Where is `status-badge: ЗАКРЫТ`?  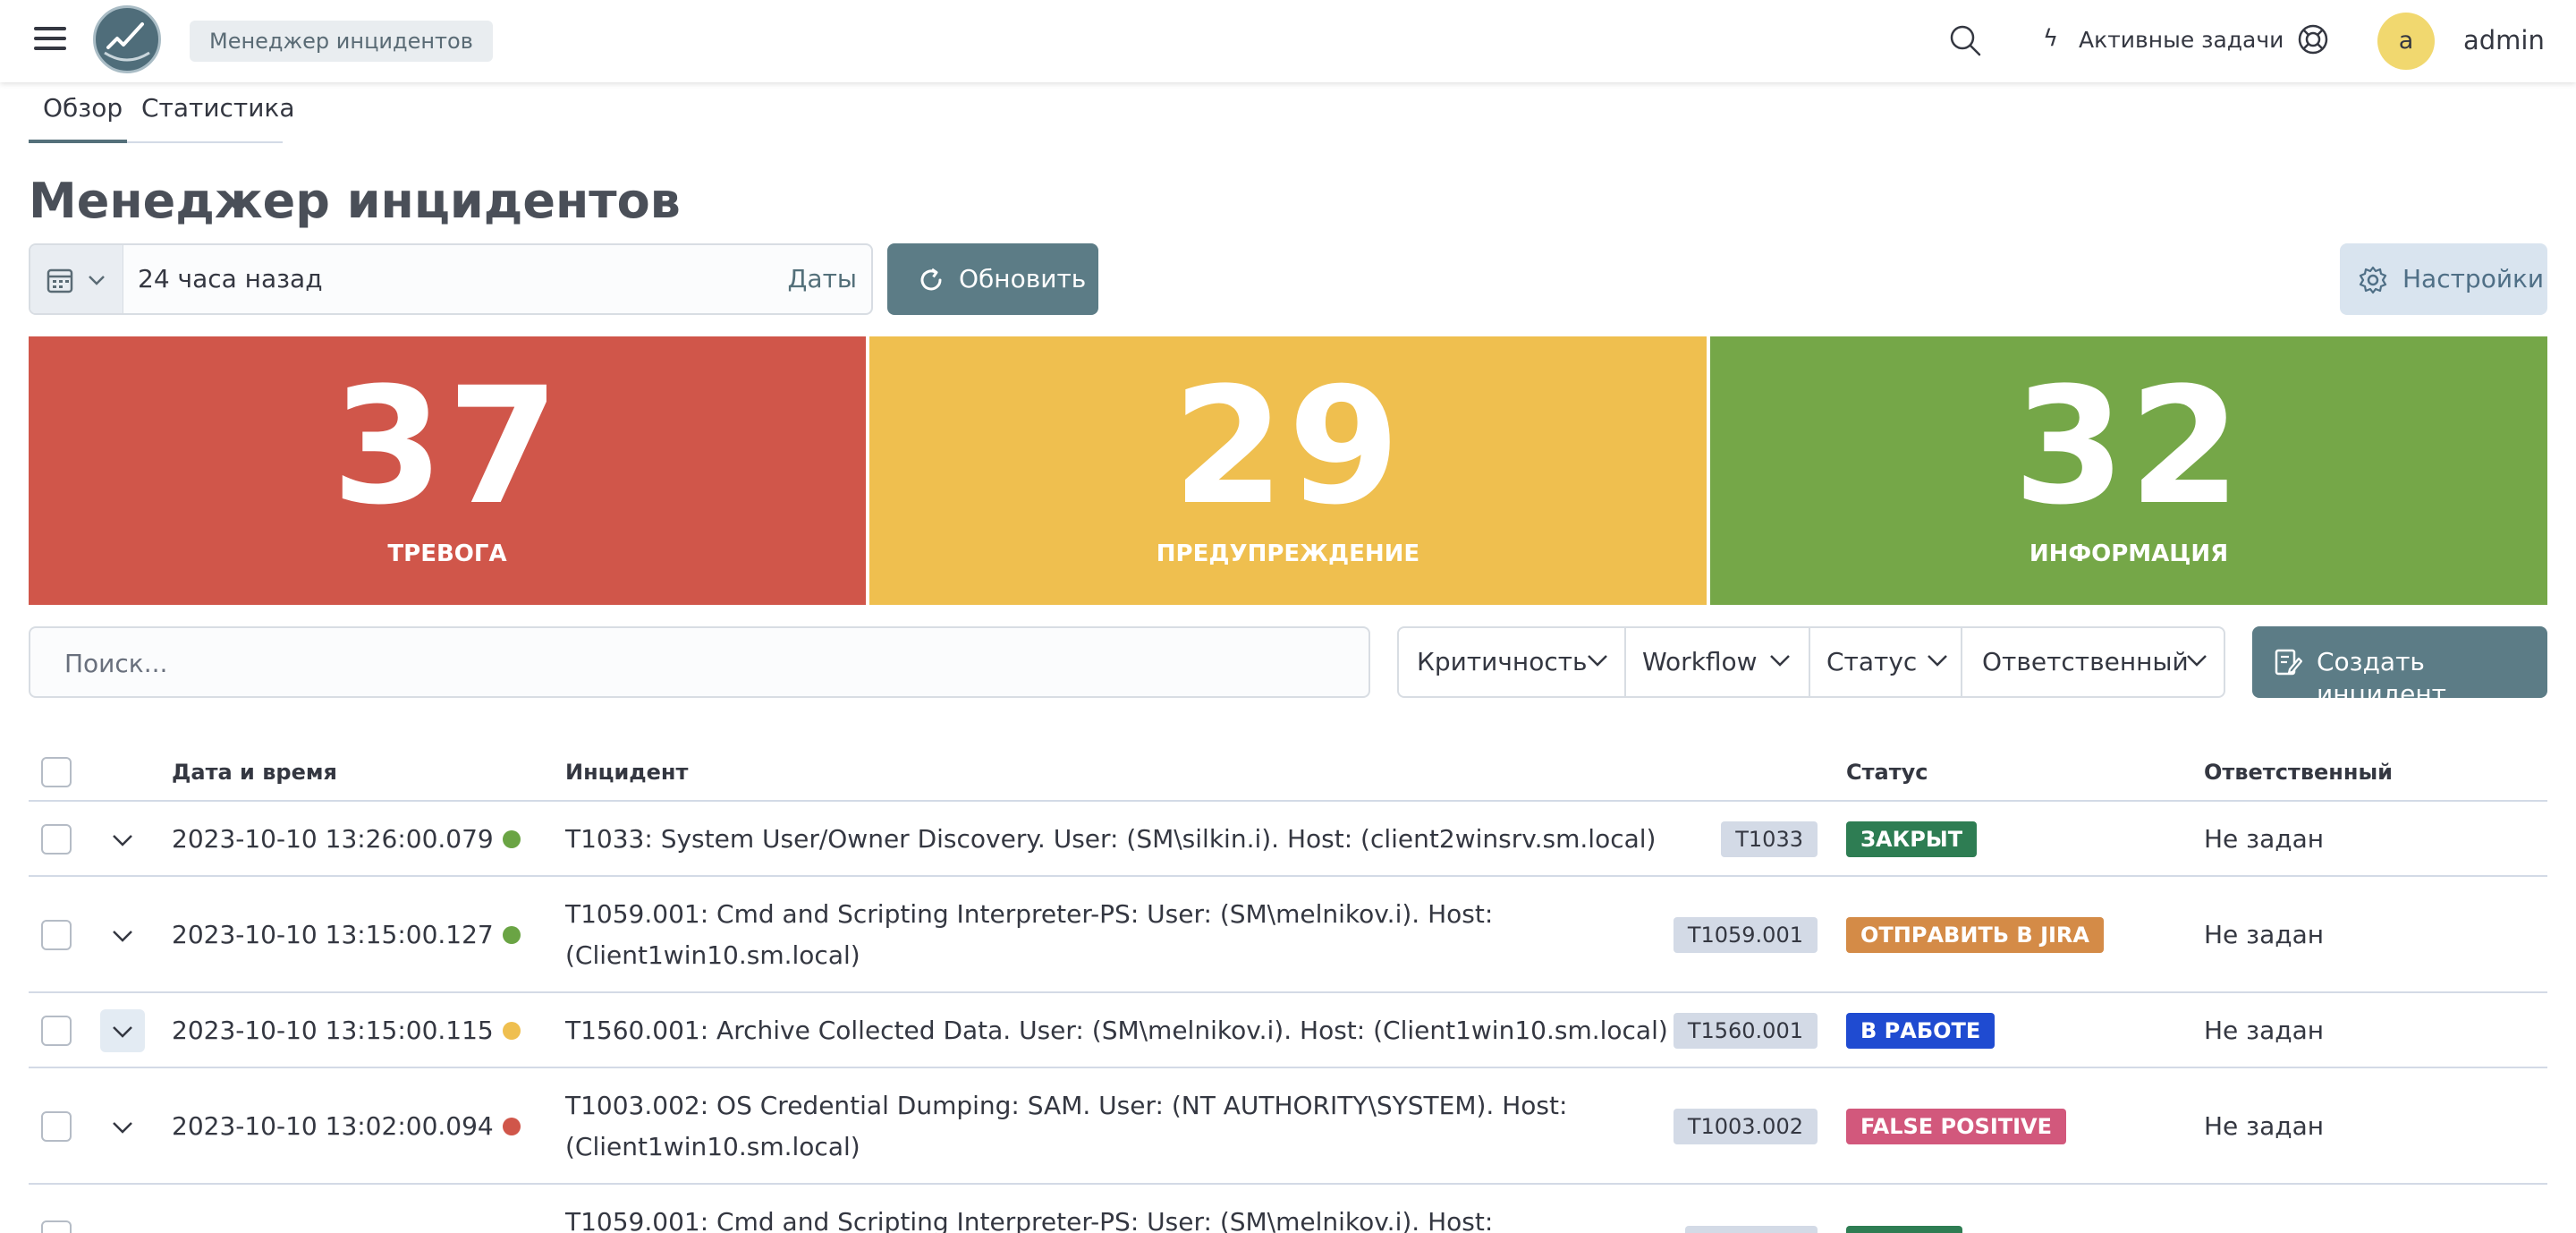
status-badge: ЗАКРЫТ is located at coordinates (1912, 839).